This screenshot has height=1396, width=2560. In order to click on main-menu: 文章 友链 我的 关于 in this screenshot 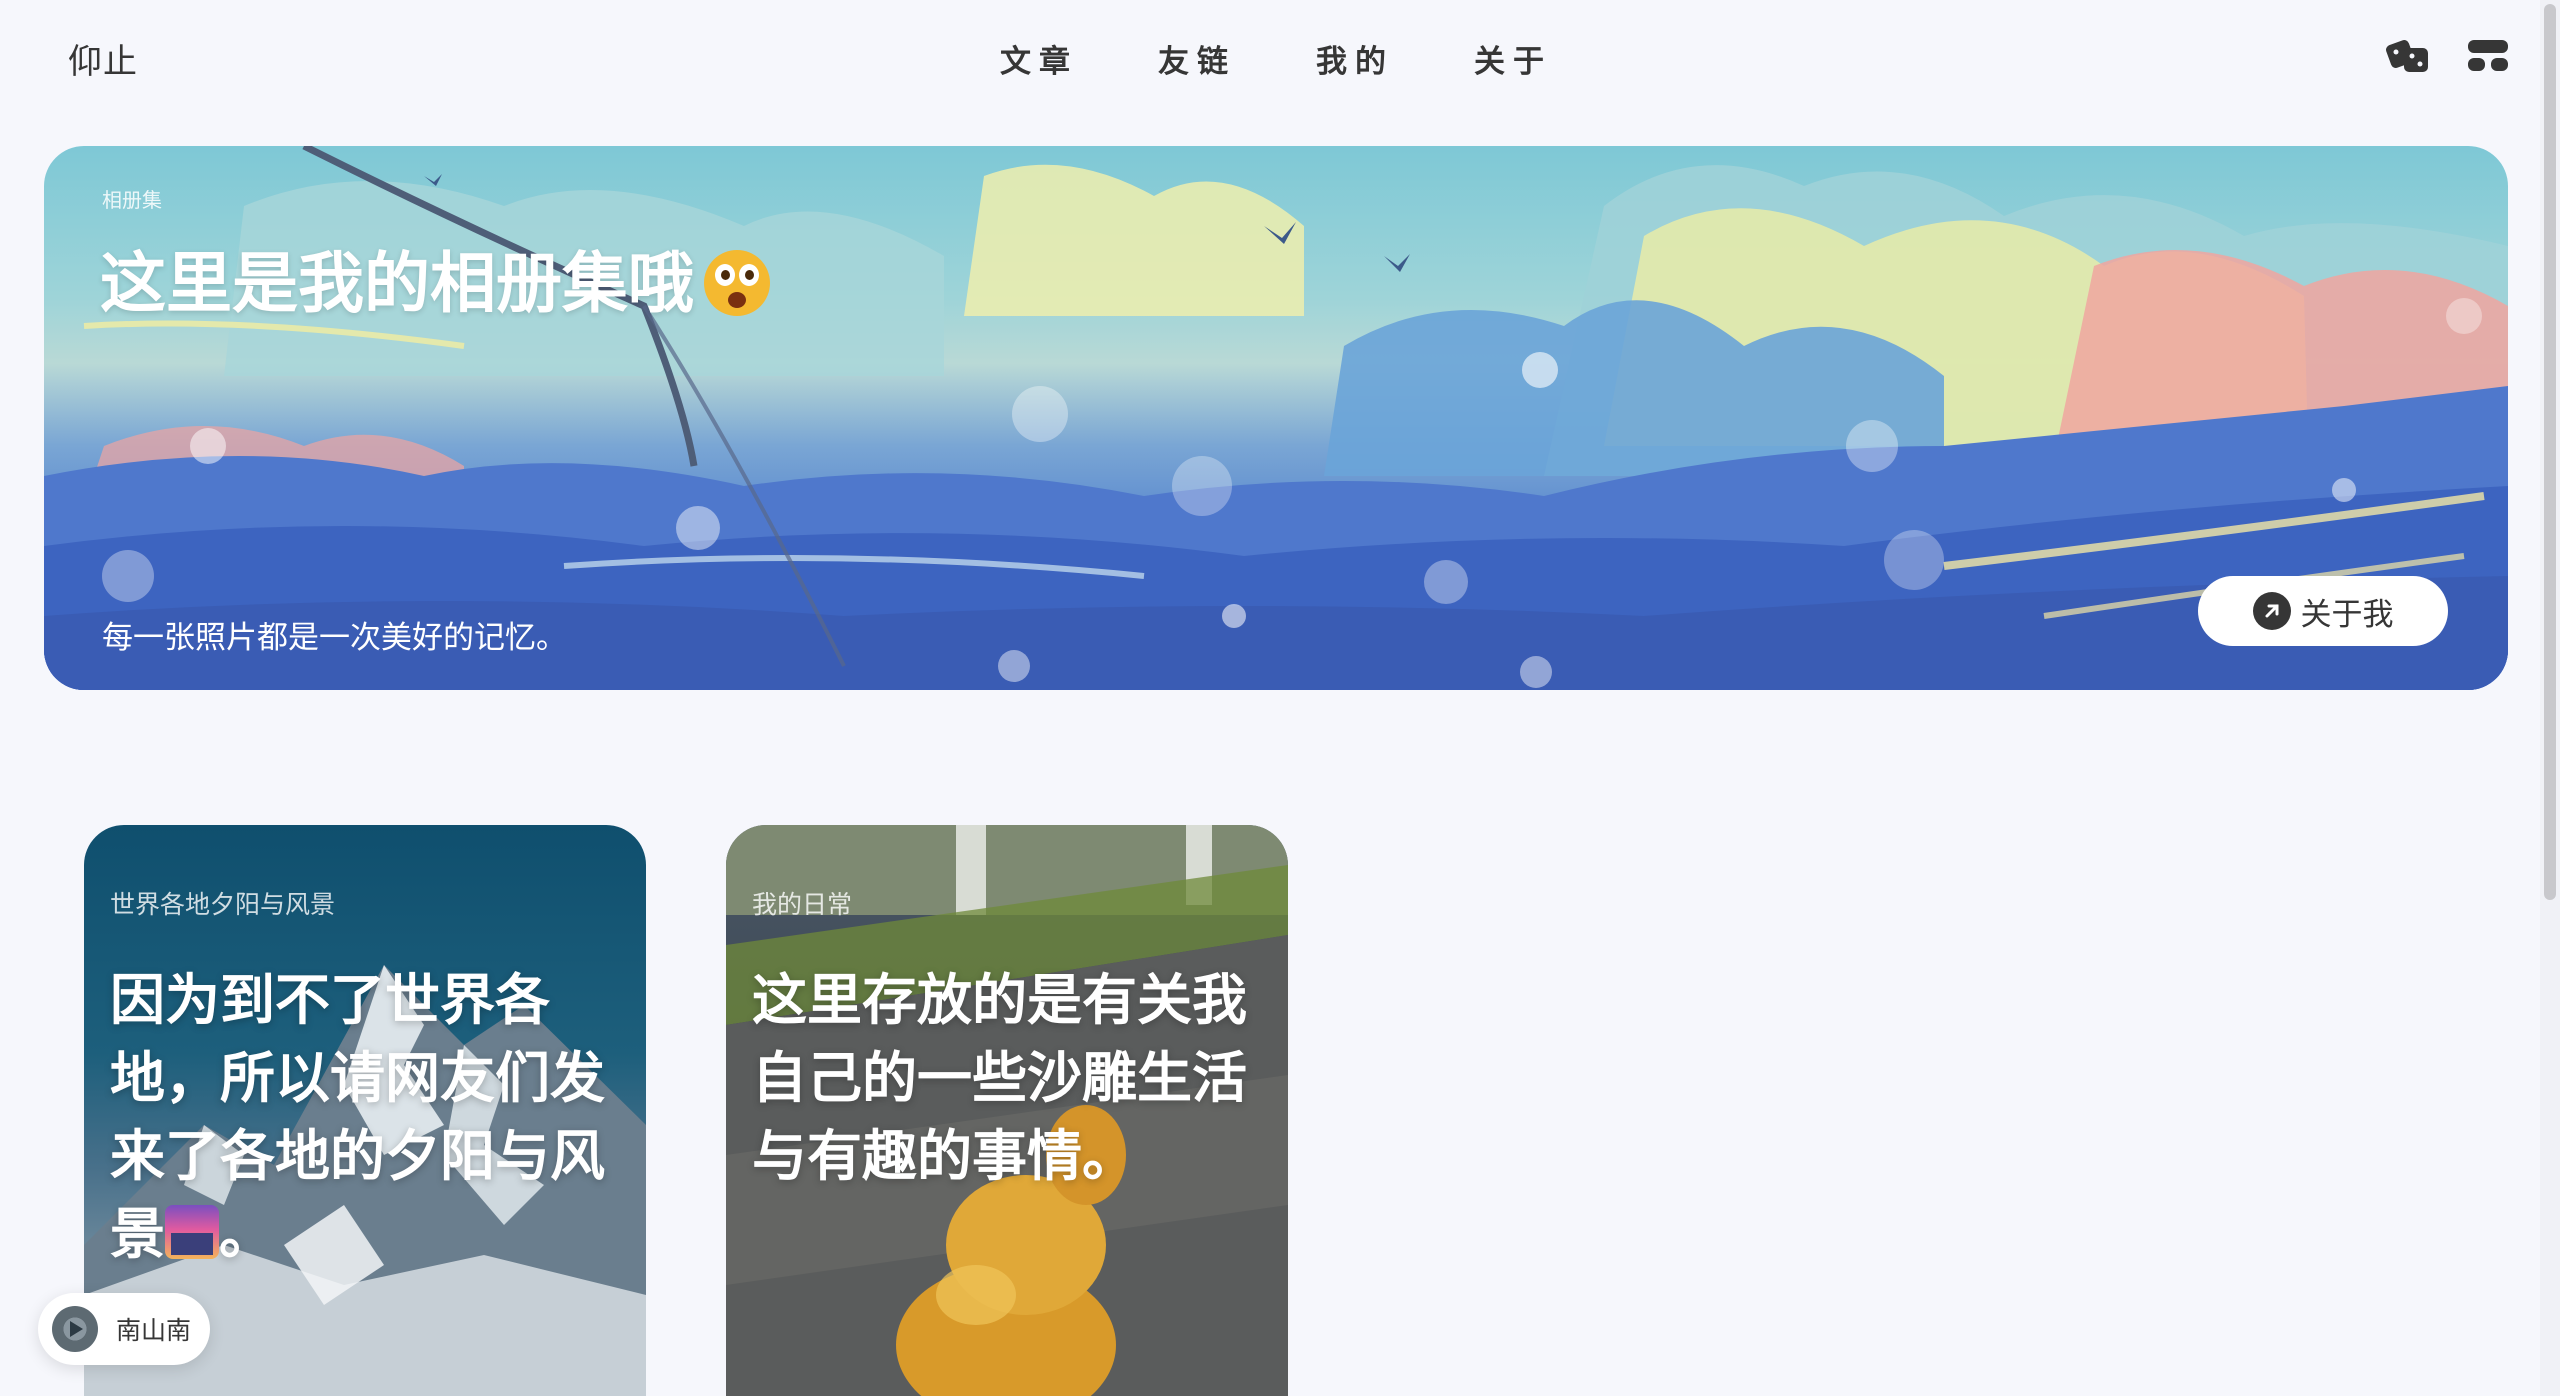, I will do `click(1316, 58)`.